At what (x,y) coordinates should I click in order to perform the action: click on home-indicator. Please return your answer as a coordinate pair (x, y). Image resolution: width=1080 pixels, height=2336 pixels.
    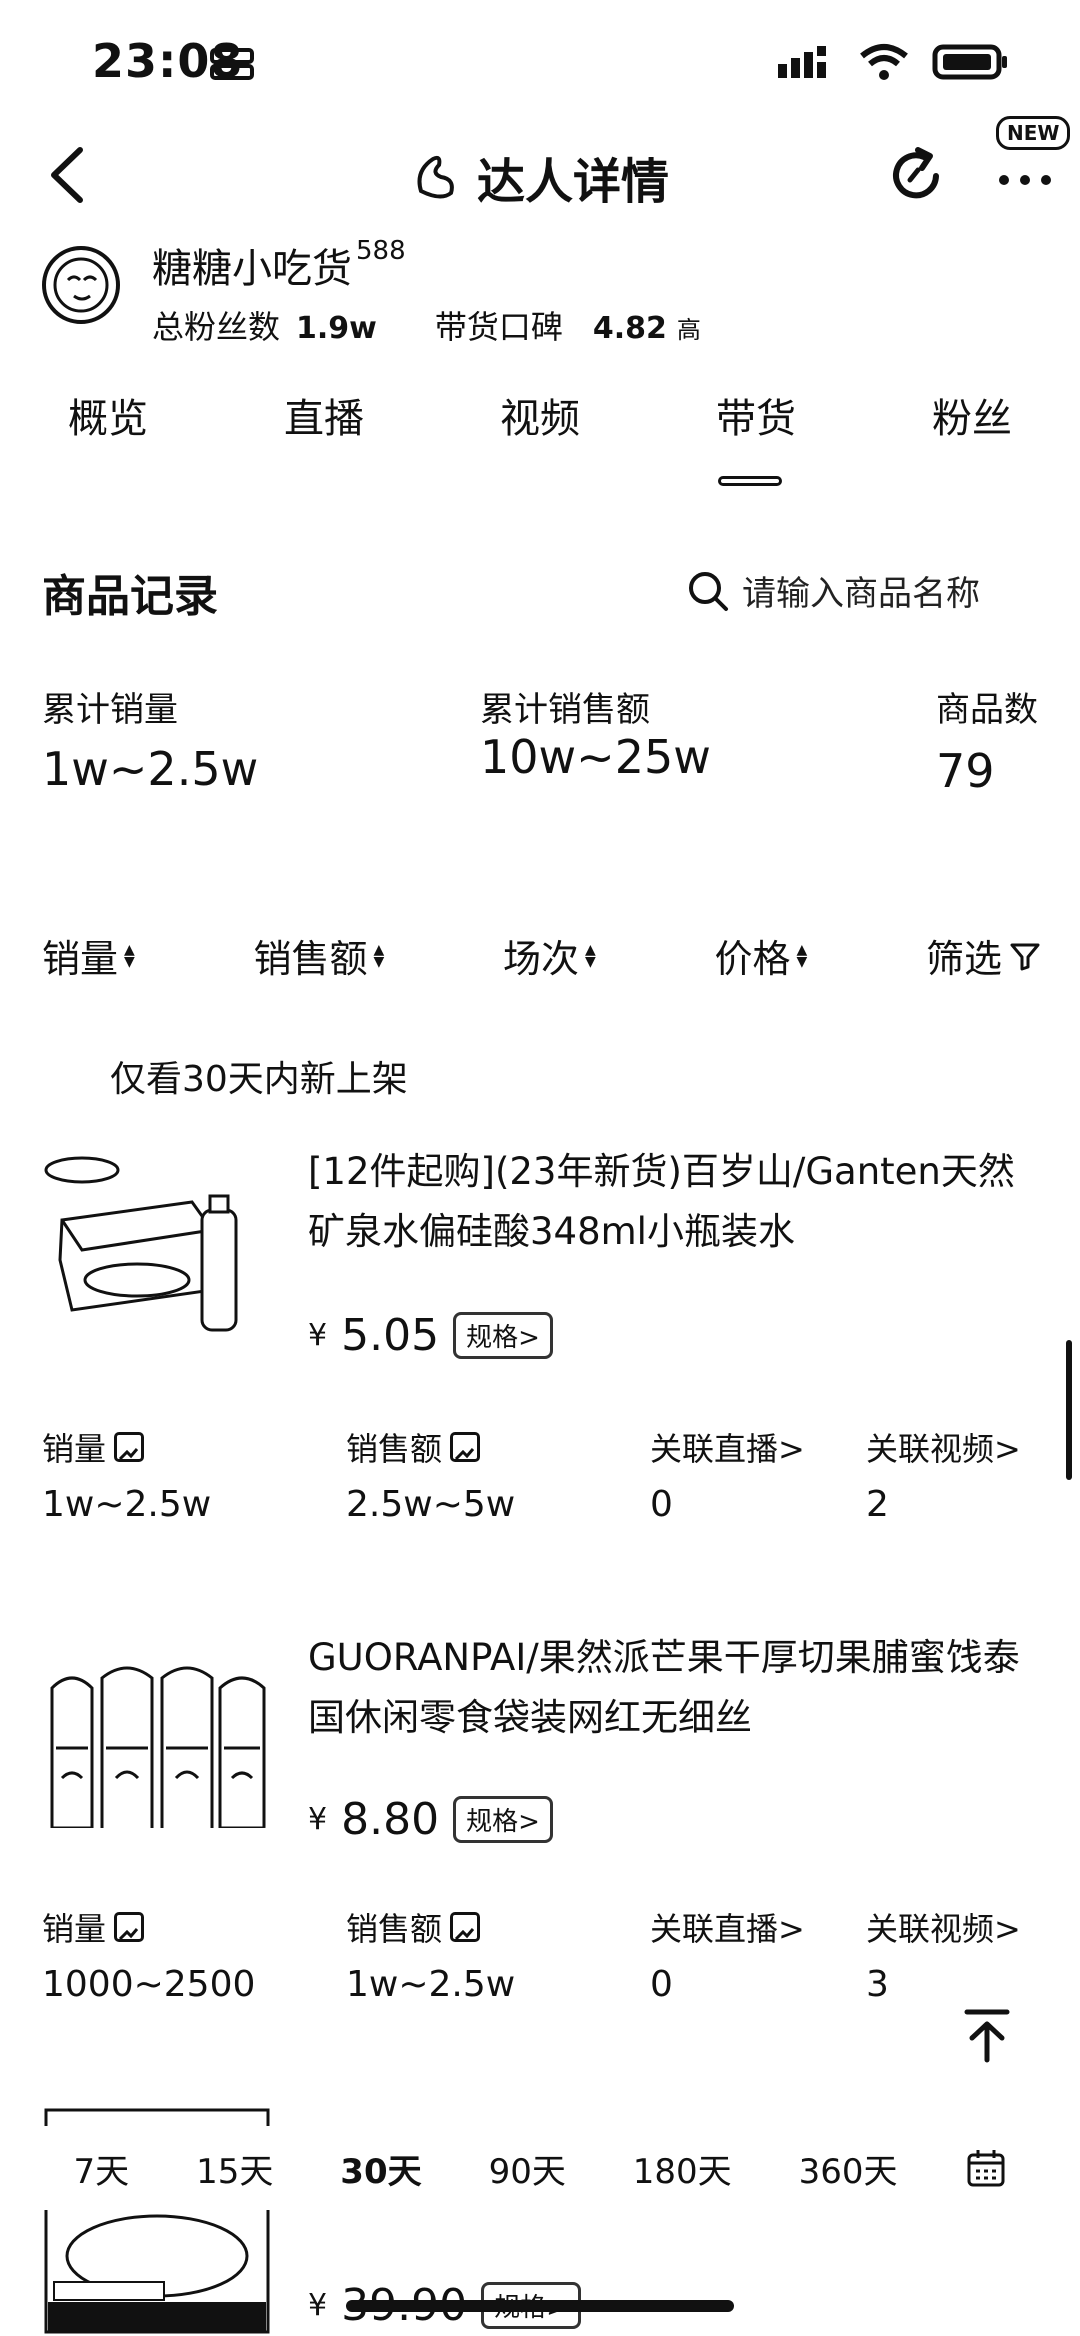
    Looking at the image, I should click on (540, 2306).